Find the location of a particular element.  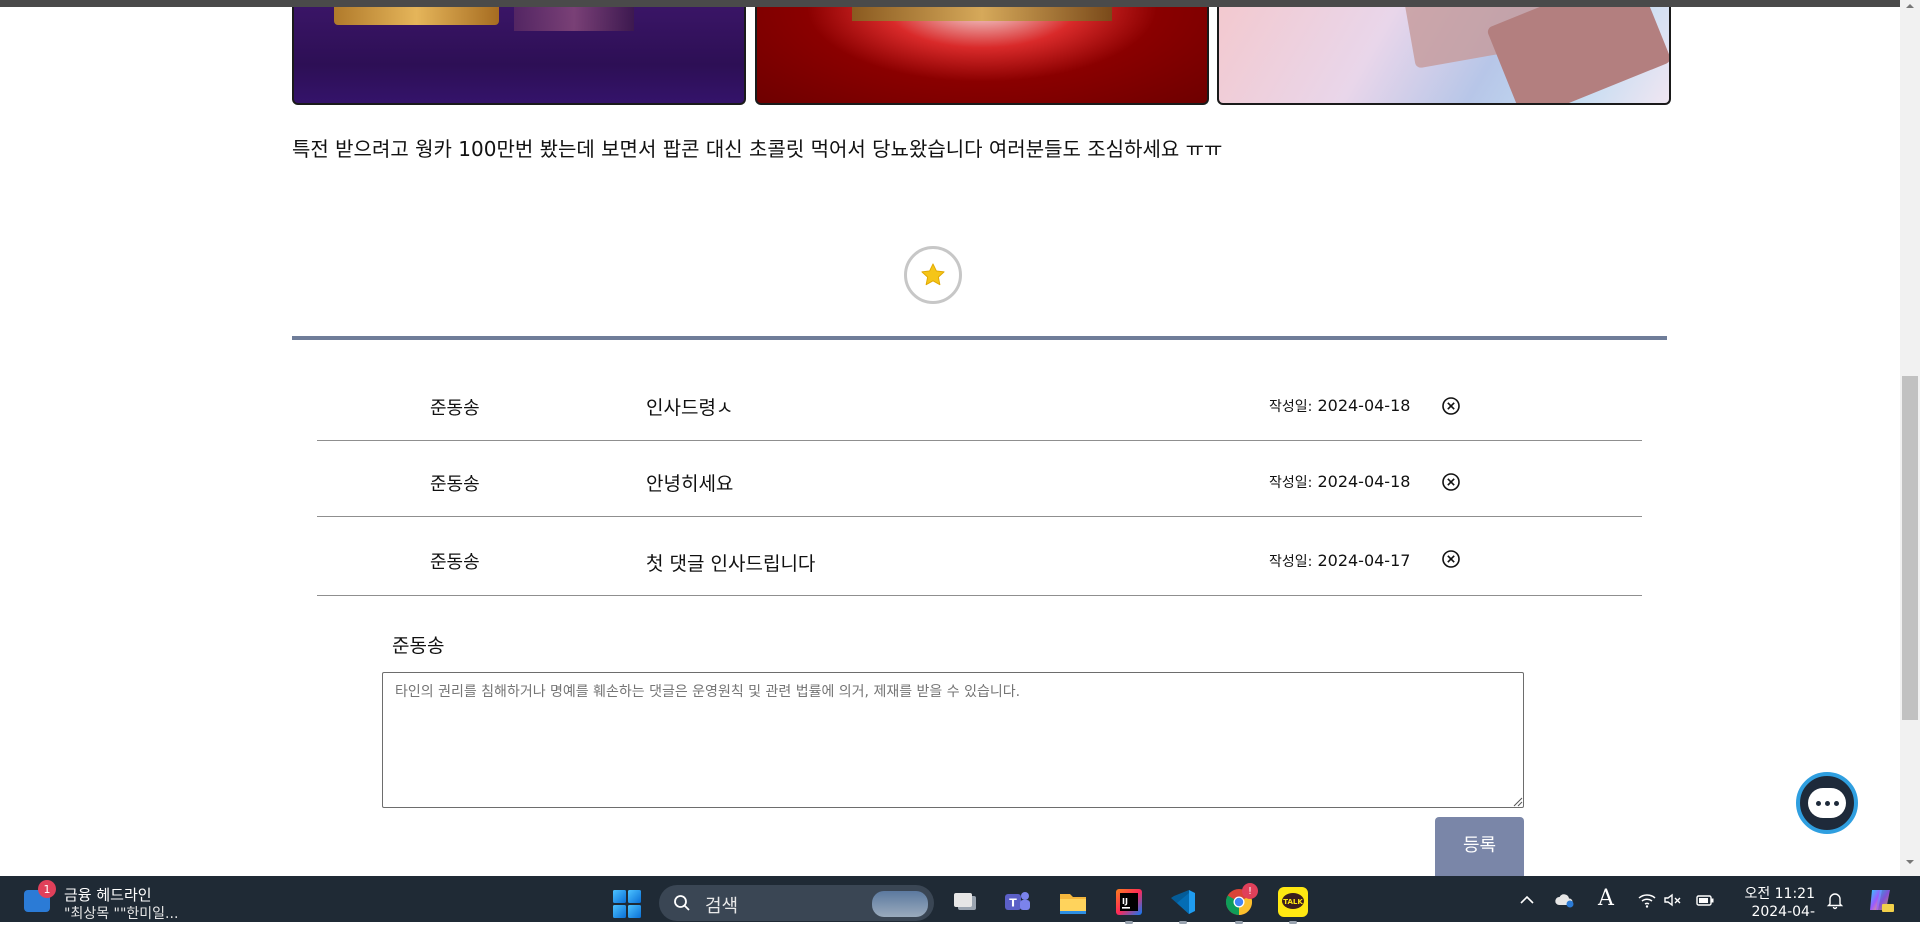

chat-button is located at coordinates (1827, 803).